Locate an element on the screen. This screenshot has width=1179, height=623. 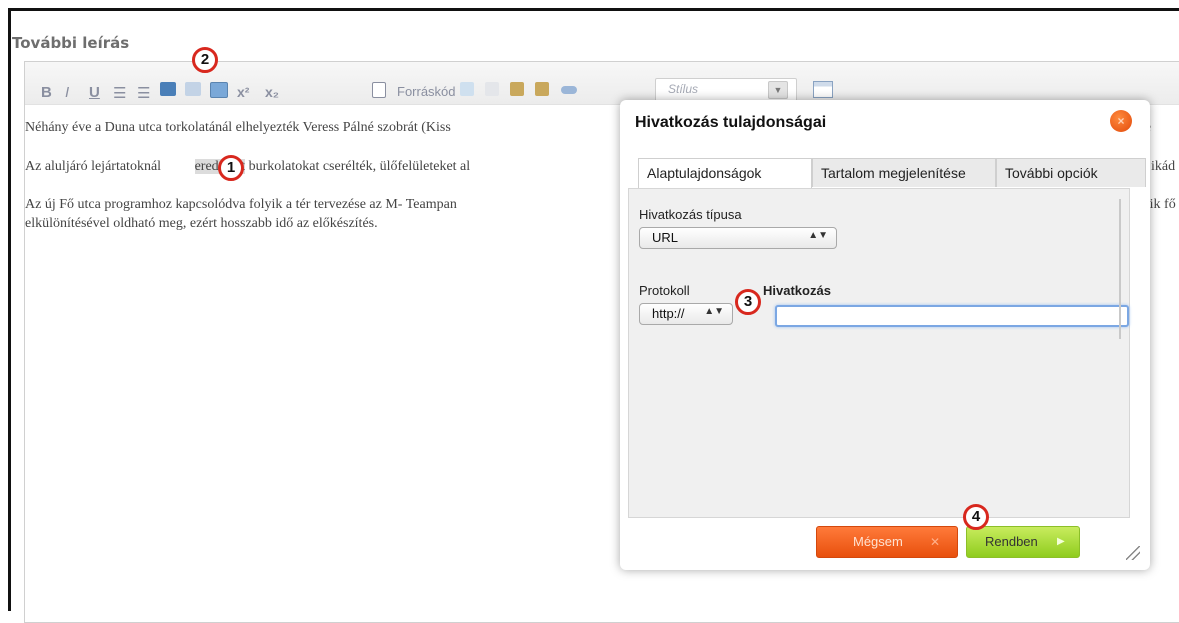
link-type-select: URL ▲▼ is located at coordinates (738, 238).